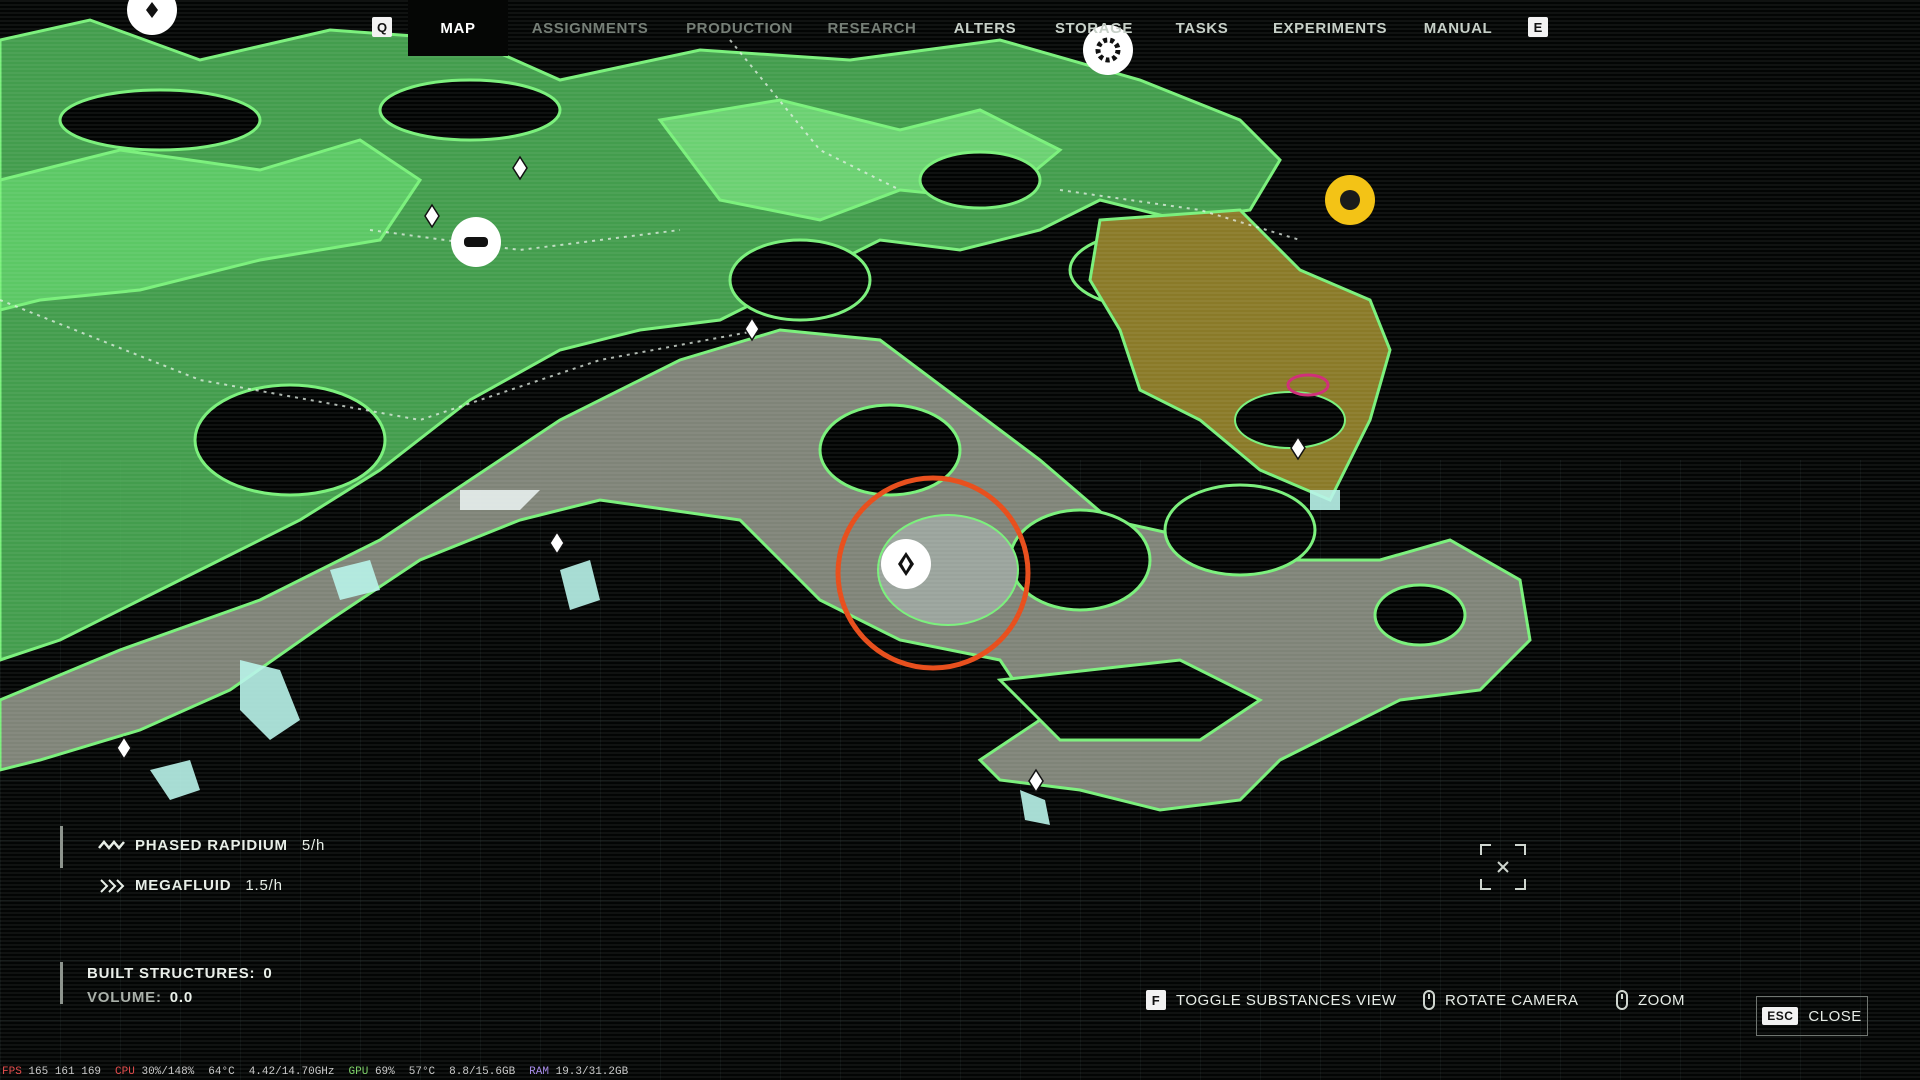  Describe the element at coordinates (906, 564) in the screenshot. I see `selected-location-marker` at that location.